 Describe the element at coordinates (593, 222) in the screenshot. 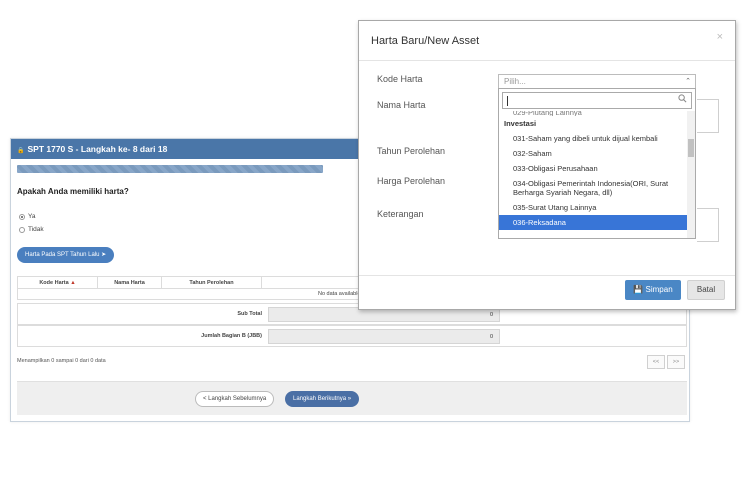

I see `option-036-selected: 036-Reksadana` at that location.